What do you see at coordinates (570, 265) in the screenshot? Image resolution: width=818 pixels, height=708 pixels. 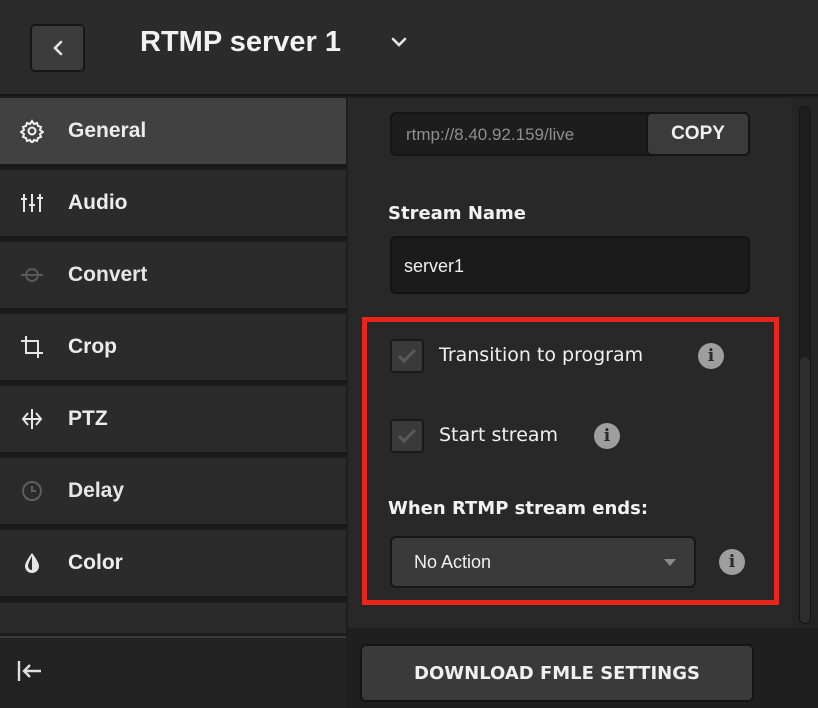 I see `stream-name-input: server1` at bounding box center [570, 265].